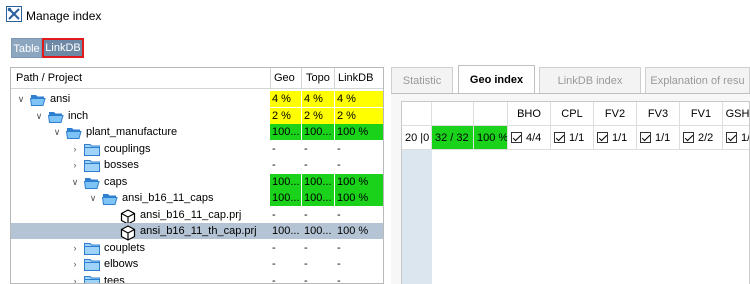 This screenshot has width=750, height=284. Describe the element at coordinates (26, 48) in the screenshot. I see `table-view-button: Table` at that location.